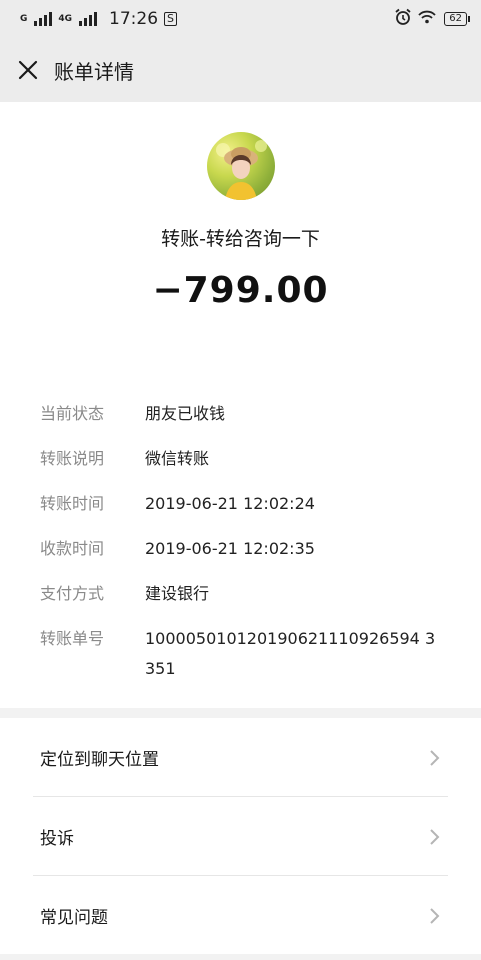 This screenshot has width=481, height=960. What do you see at coordinates (72, 413) in the screenshot?
I see `detail-label: 当前状态` at bounding box center [72, 413].